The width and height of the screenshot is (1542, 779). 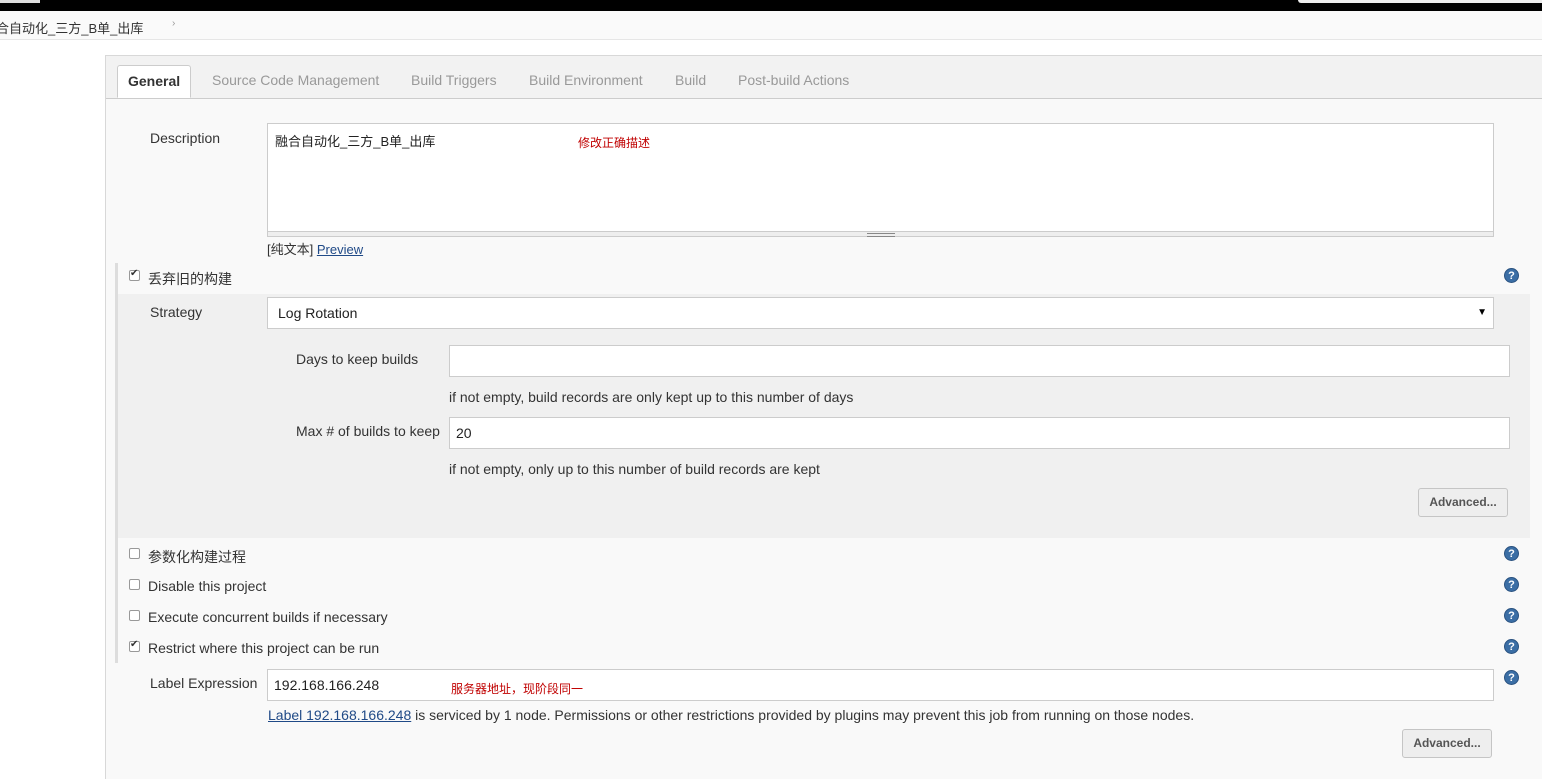 What do you see at coordinates (176, 312) in the screenshot?
I see `strategy-label: Strategy` at bounding box center [176, 312].